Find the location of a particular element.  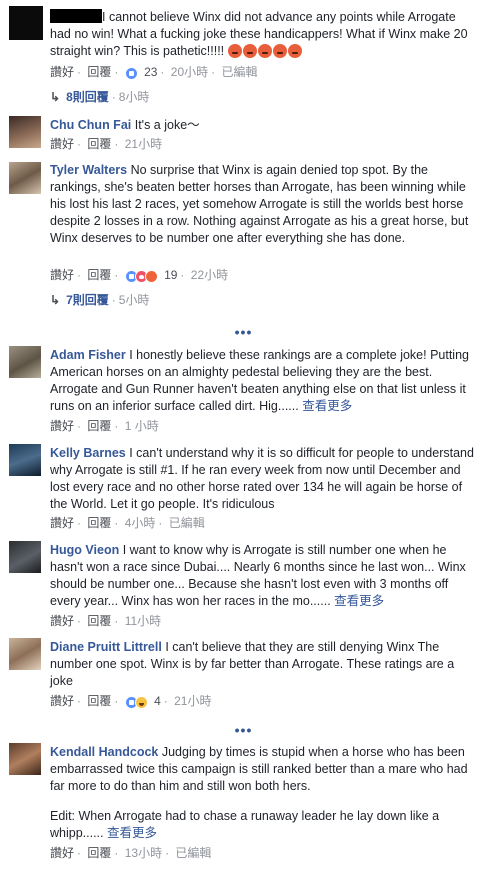

timestamp: 4小時 is located at coordinates (140, 523).